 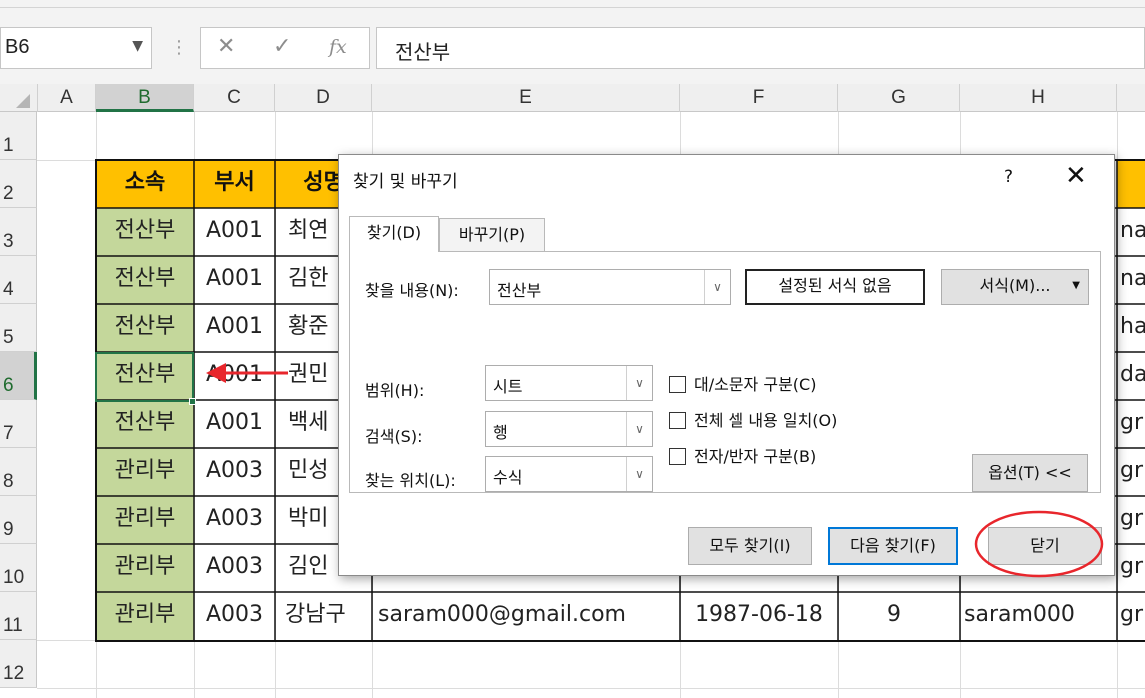 I want to click on format-button: 서식(M)... ▼, so click(x=1015, y=287).